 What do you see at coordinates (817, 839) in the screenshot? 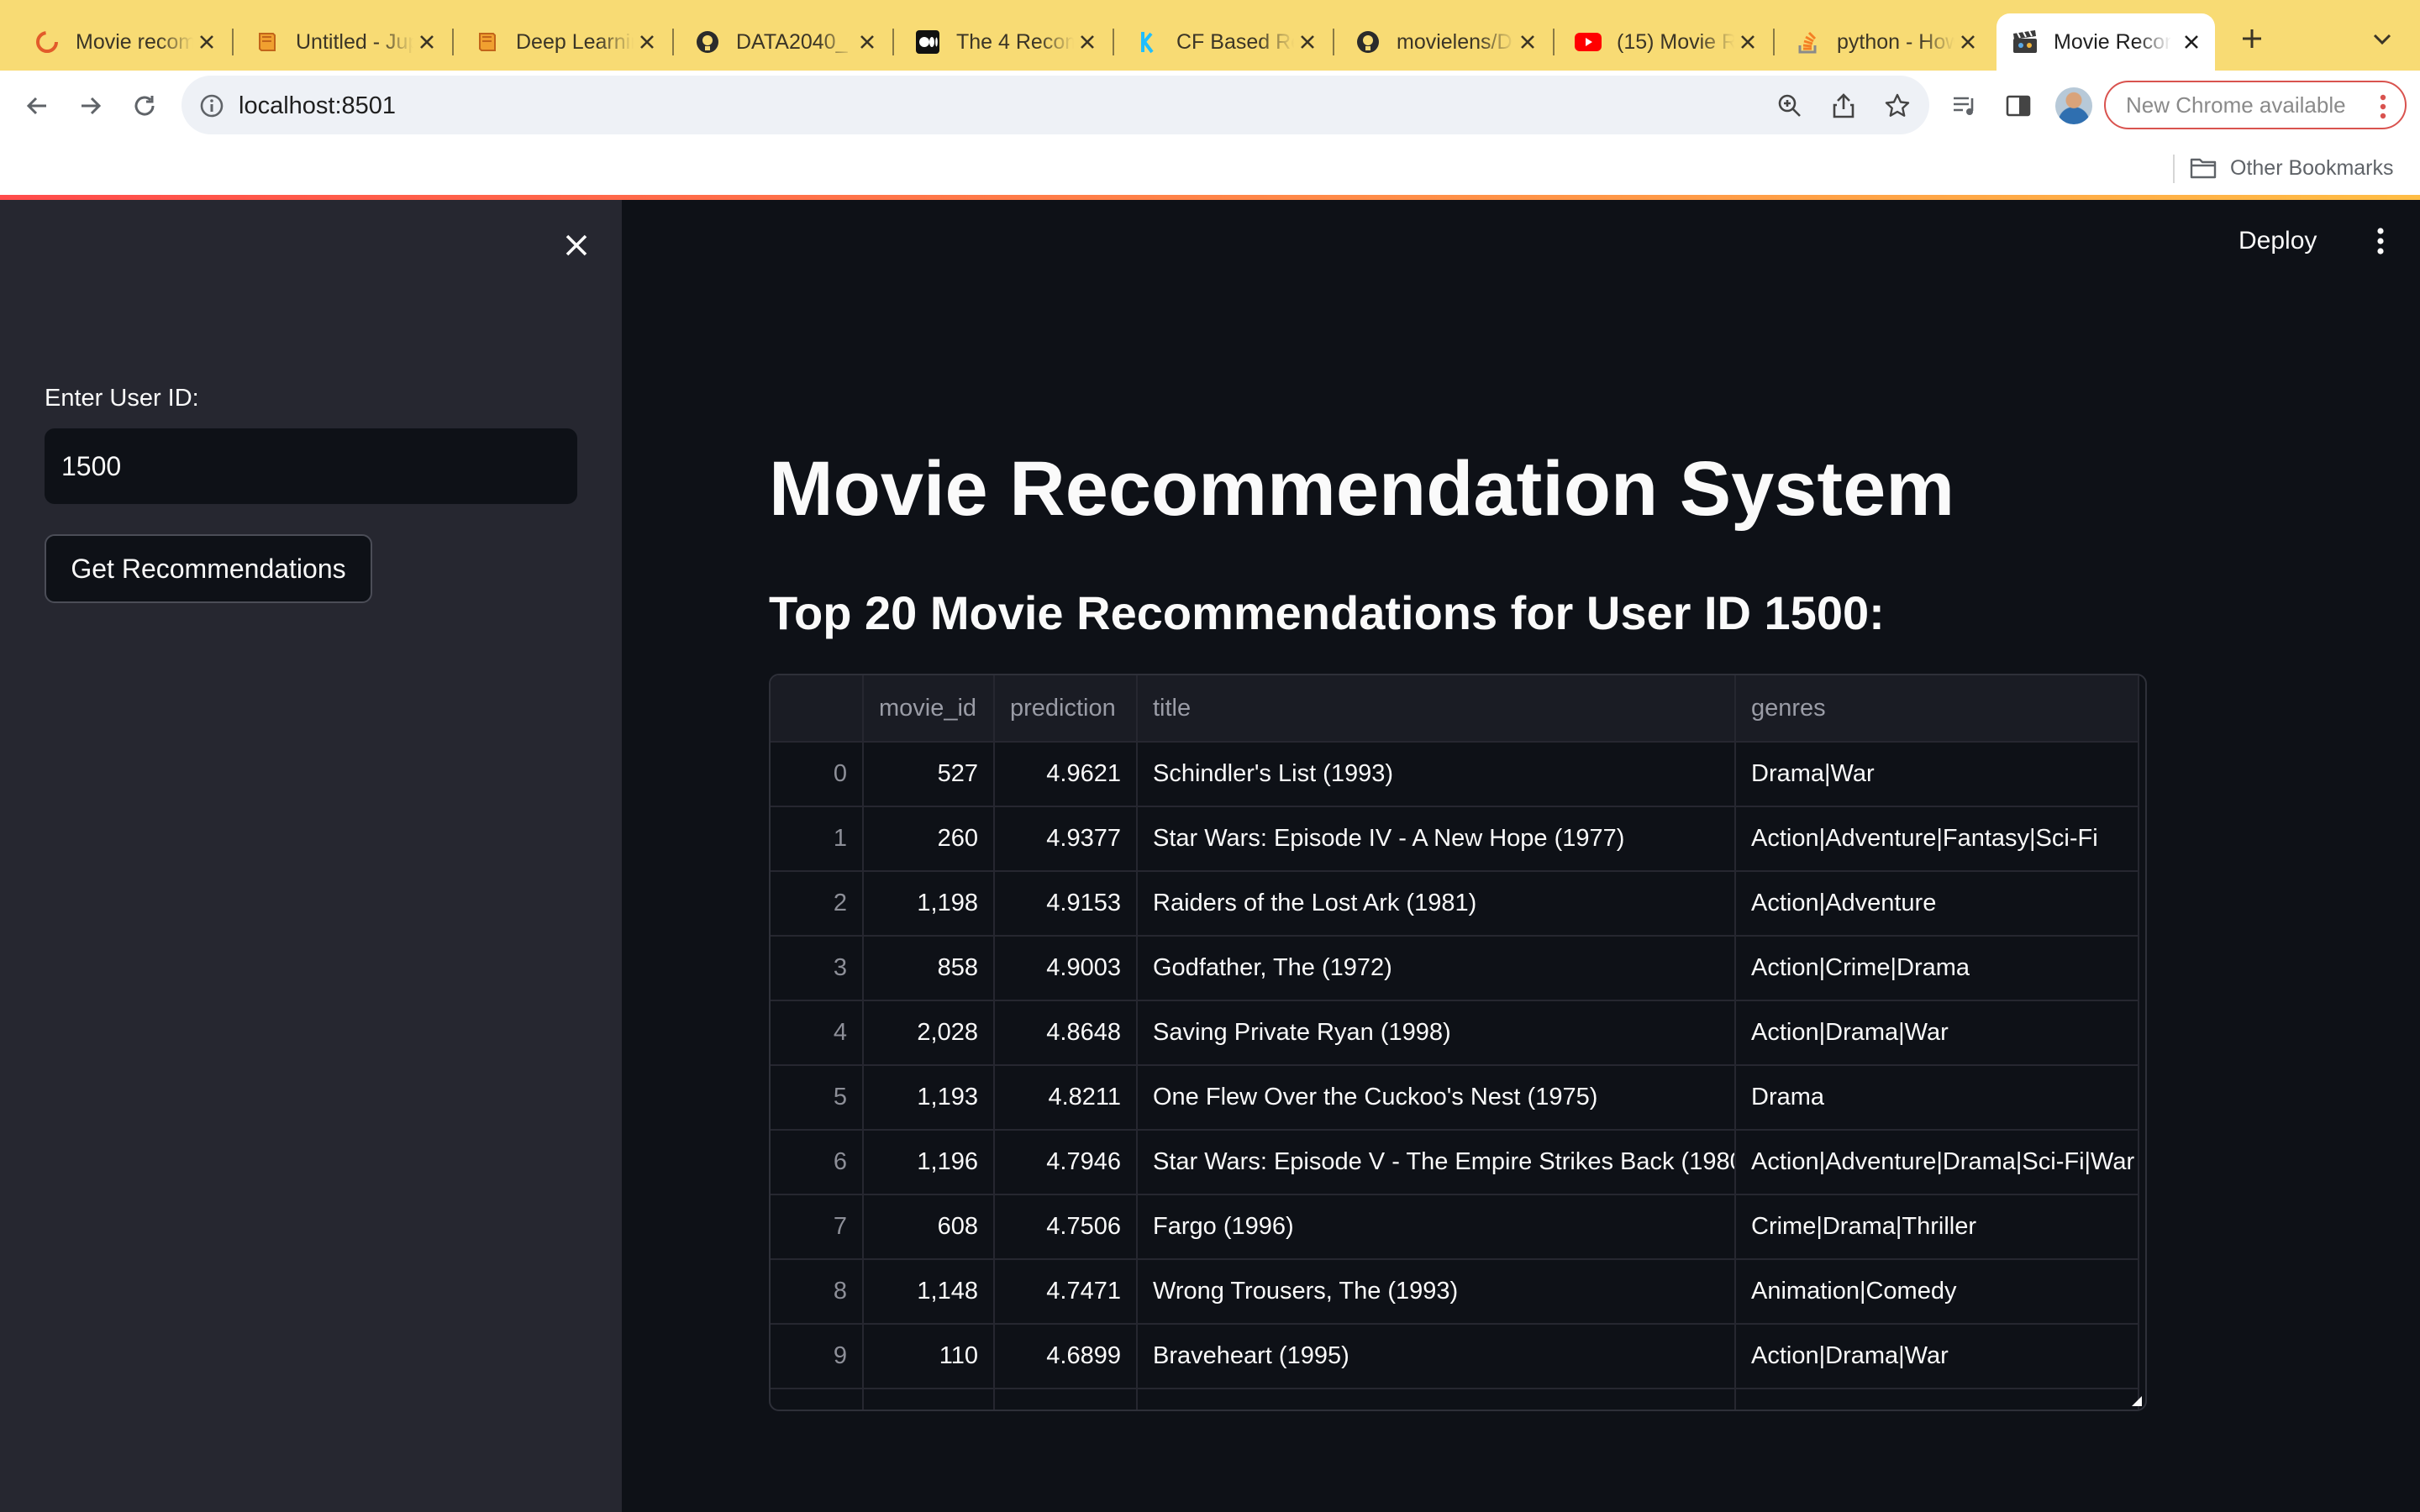
I see `row-index-cell: 1` at bounding box center [817, 839].